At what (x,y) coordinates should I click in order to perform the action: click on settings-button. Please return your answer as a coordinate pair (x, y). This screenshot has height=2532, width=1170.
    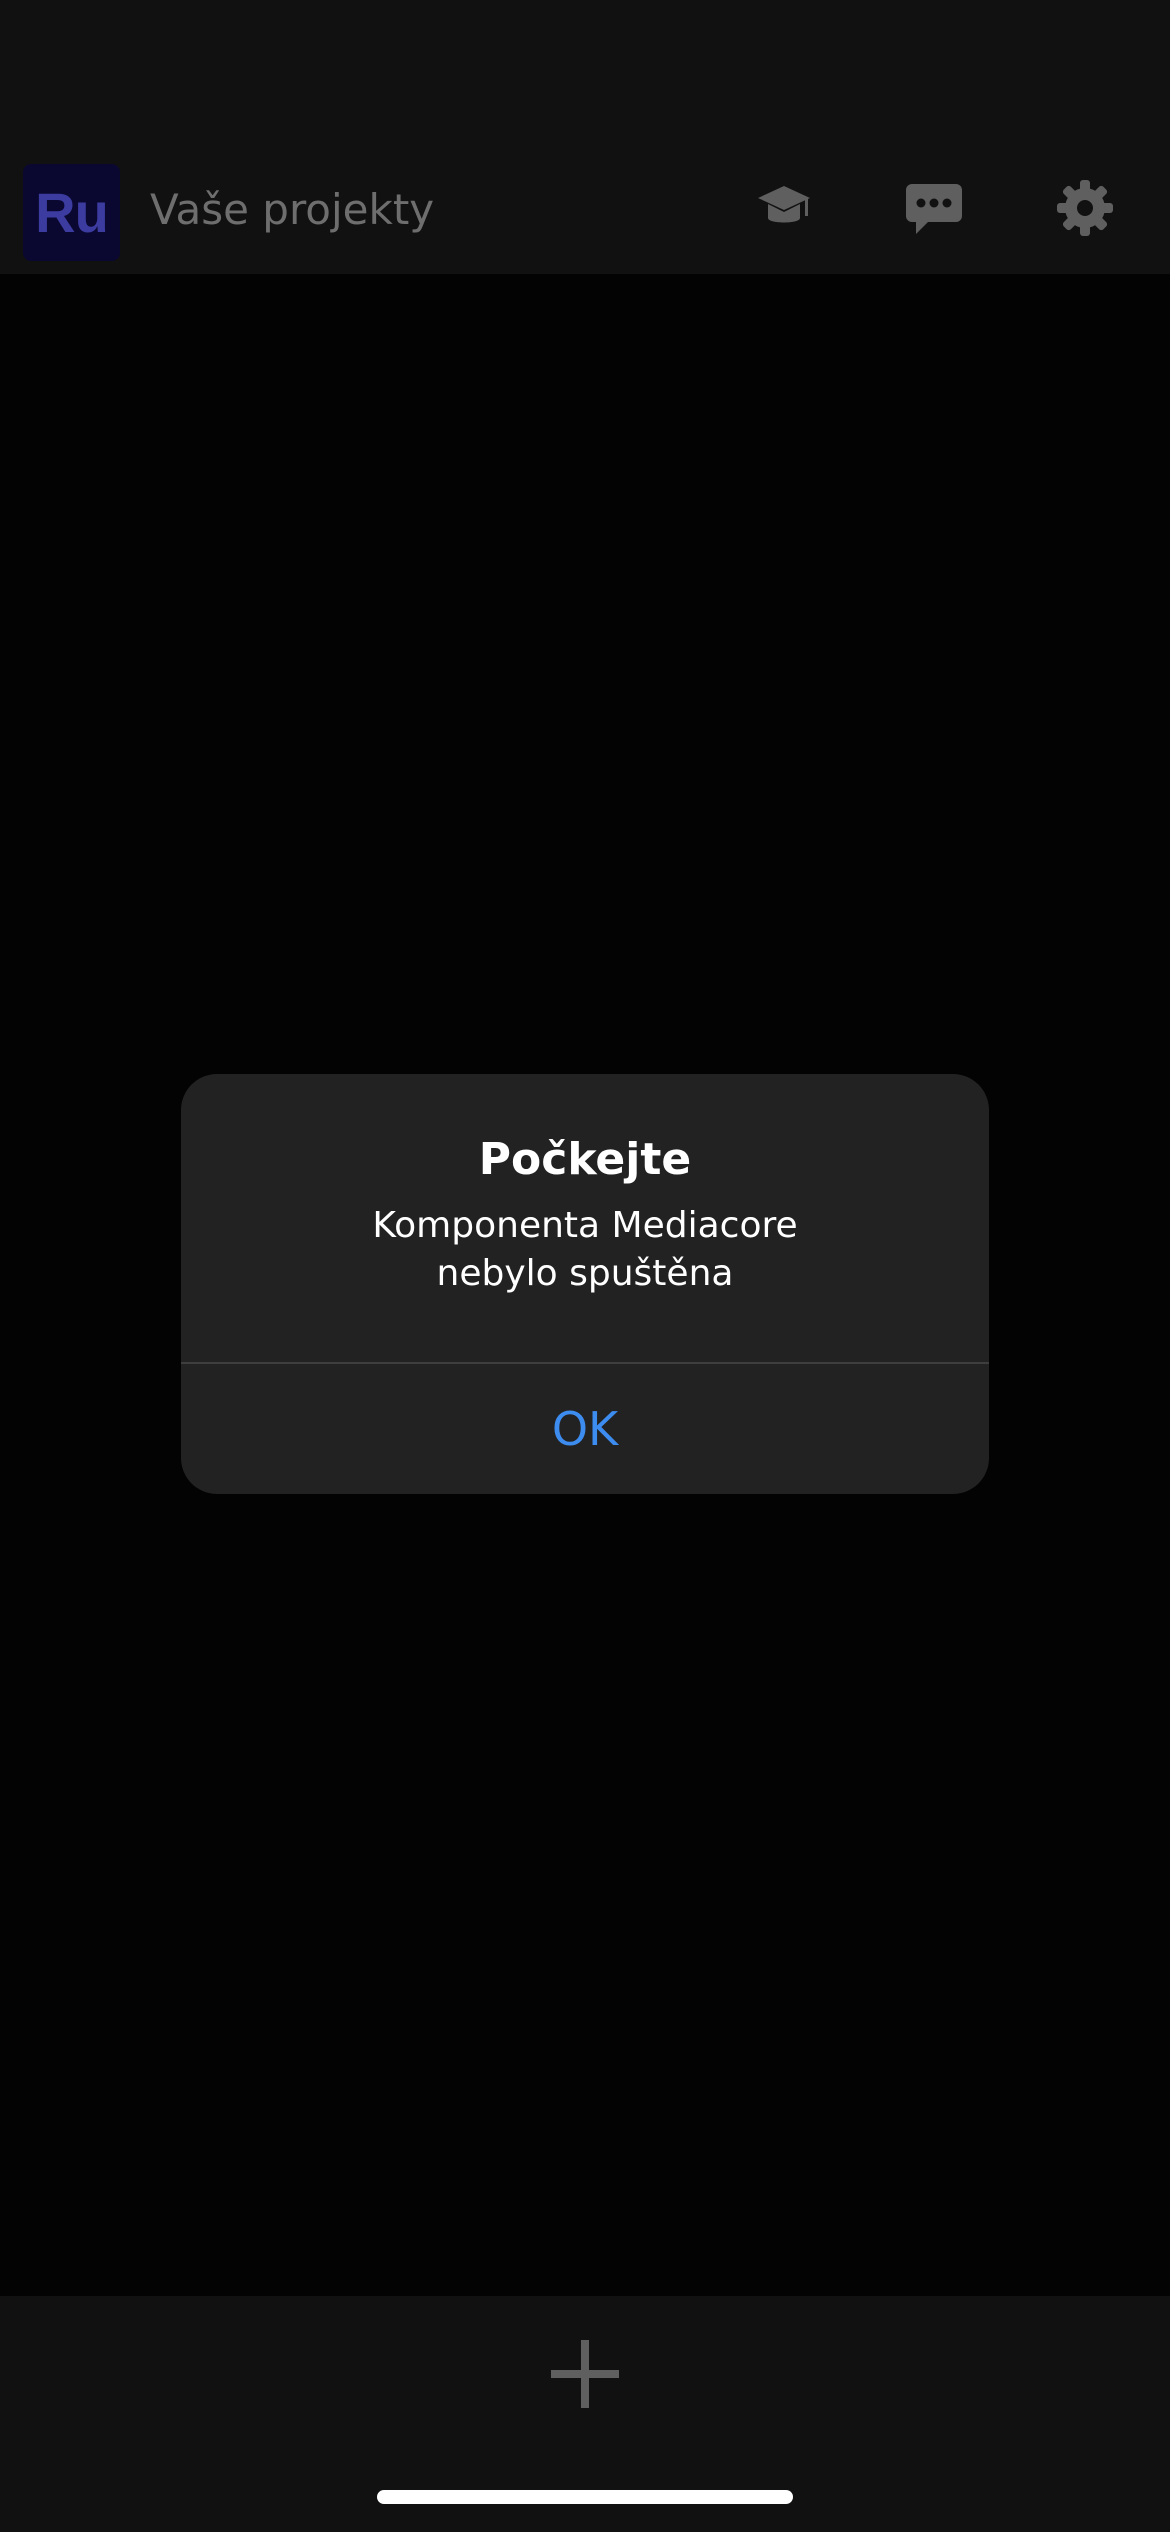
    Looking at the image, I should click on (1085, 208).